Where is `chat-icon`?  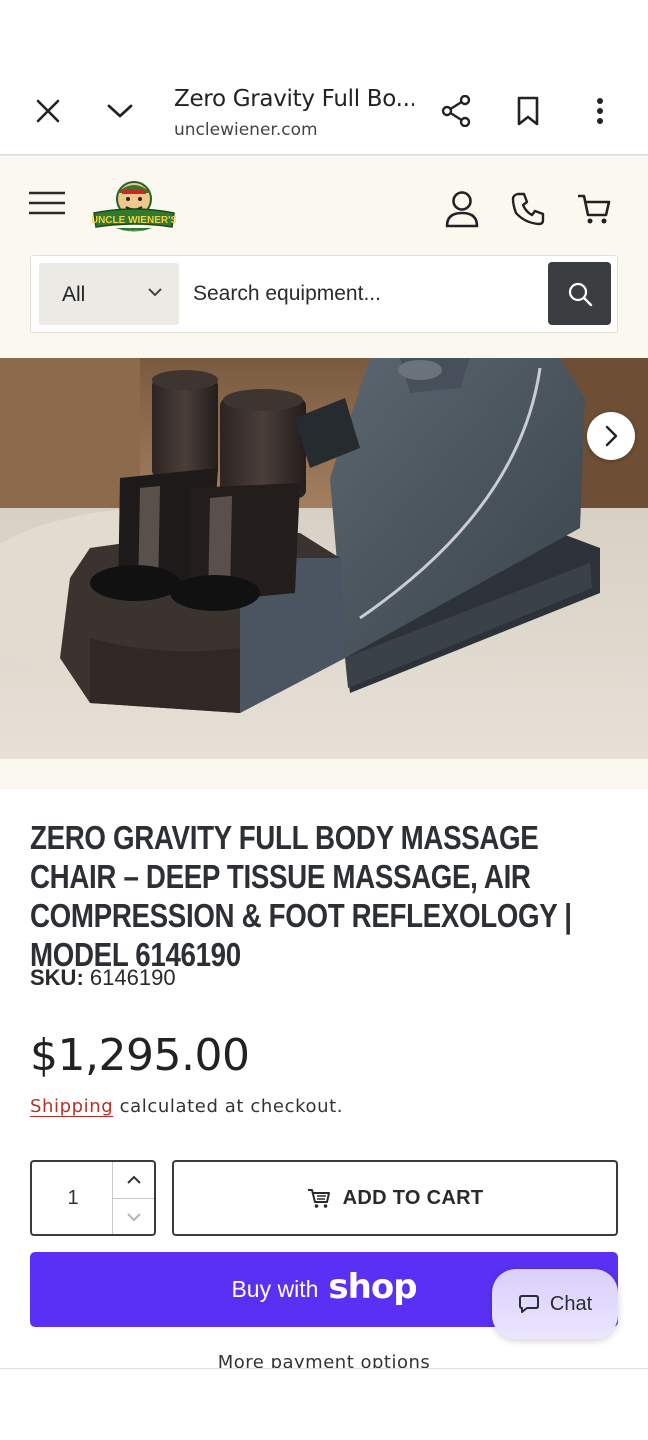 chat-icon is located at coordinates (528, 1304).